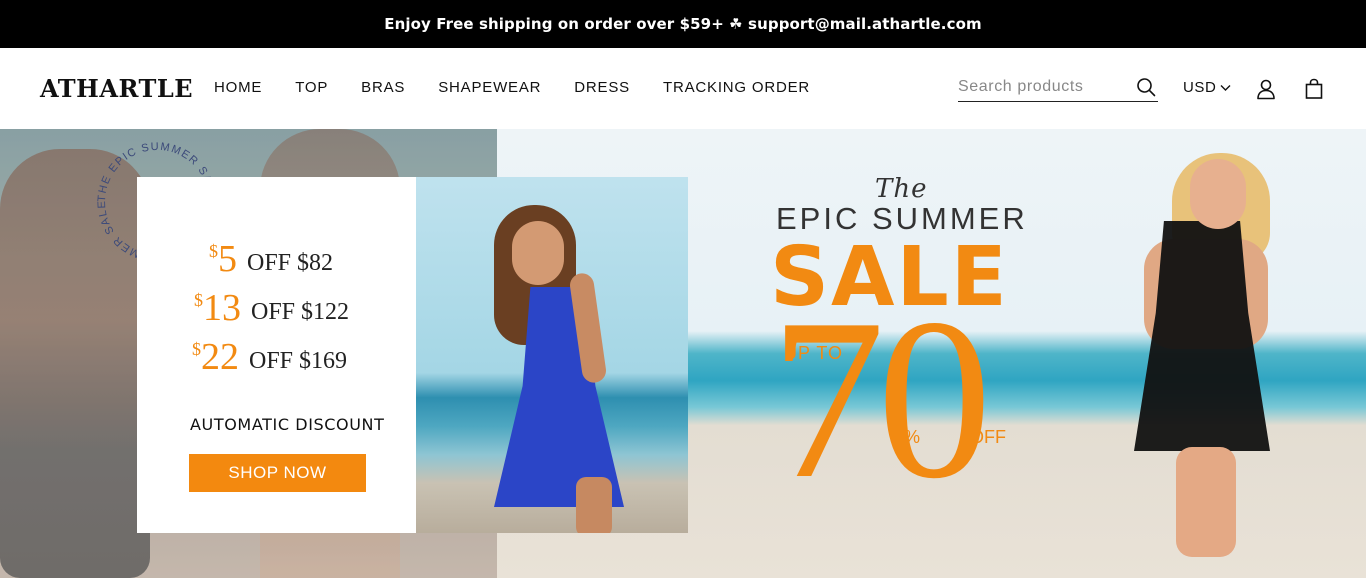  What do you see at coordinates (227, 259) in the screenshot?
I see `offer-amount: 5` at bounding box center [227, 259].